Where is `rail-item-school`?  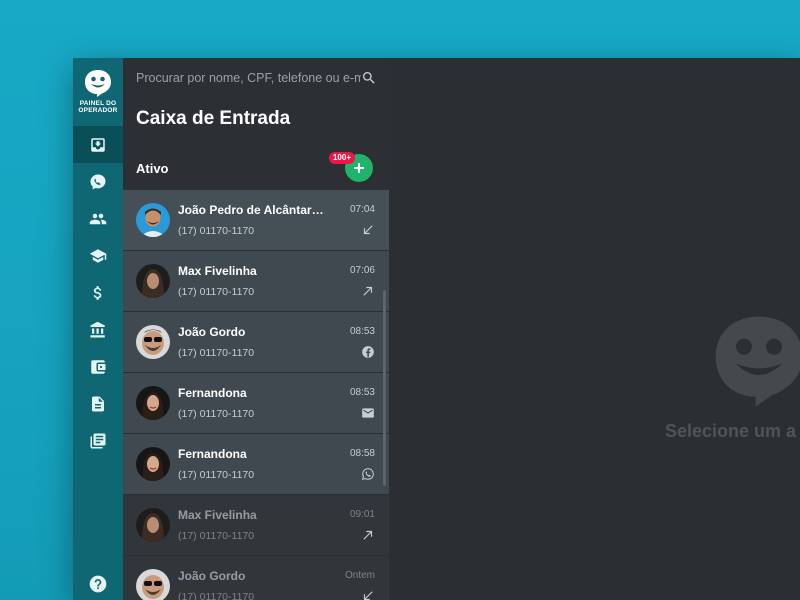
rail-item-school is located at coordinates (98, 255).